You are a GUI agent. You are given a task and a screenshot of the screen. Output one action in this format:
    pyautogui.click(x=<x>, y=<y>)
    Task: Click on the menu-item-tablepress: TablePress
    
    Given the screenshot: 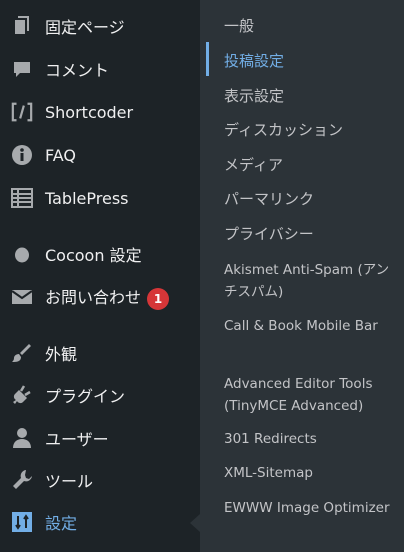 What is the action you would take?
    pyautogui.click(x=100, y=198)
    